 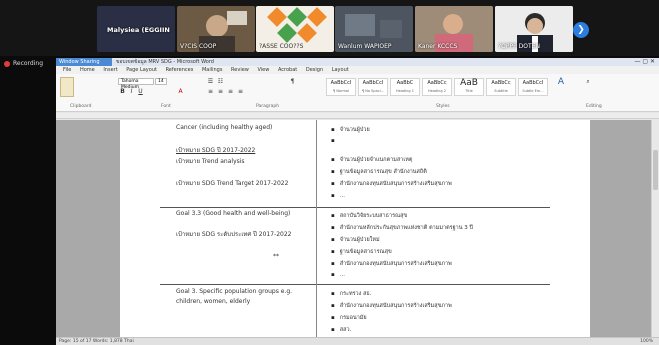 I want to click on tab-review: Review, so click(x=240, y=70).